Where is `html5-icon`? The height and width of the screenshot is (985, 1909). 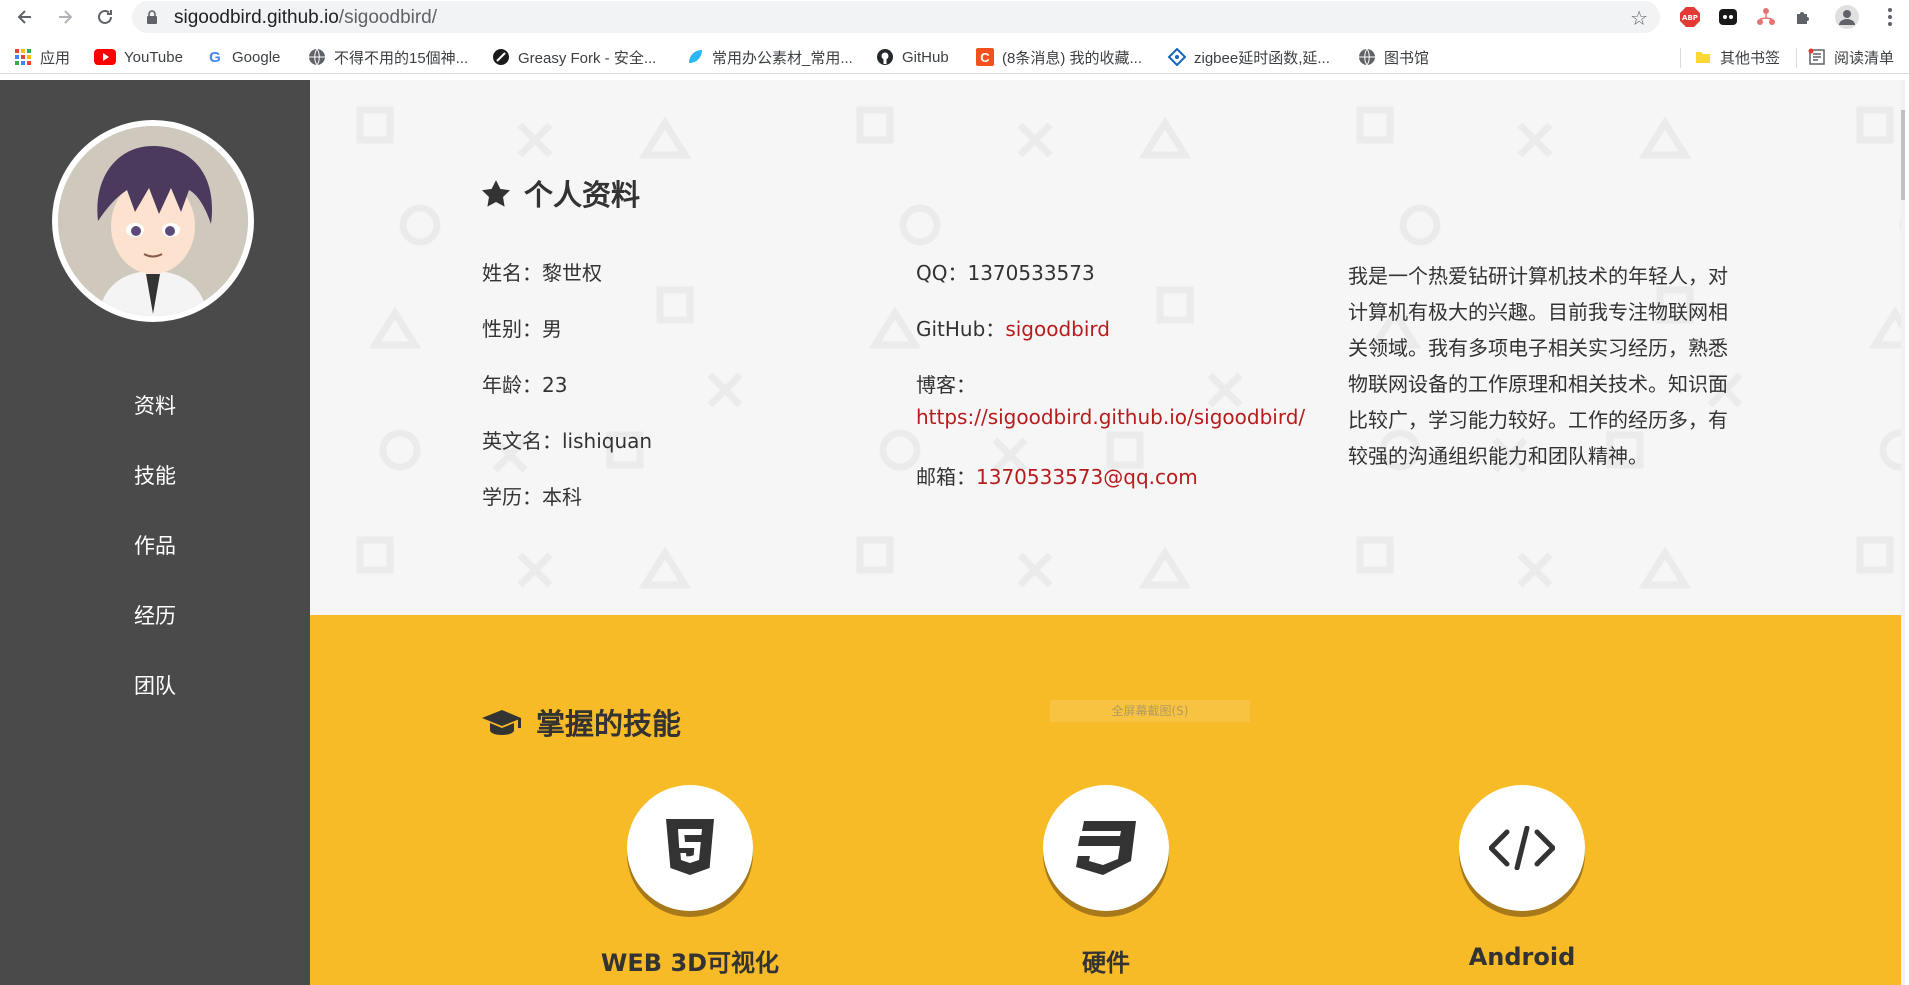
html5-icon is located at coordinates (690, 847).